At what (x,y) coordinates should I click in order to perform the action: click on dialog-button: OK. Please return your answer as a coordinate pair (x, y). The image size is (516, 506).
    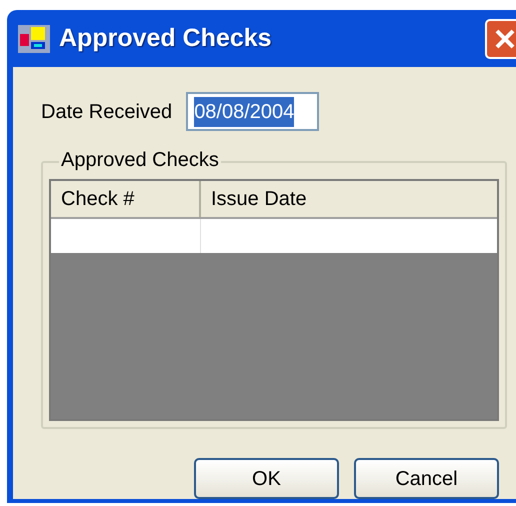
    Looking at the image, I should click on (266, 478).